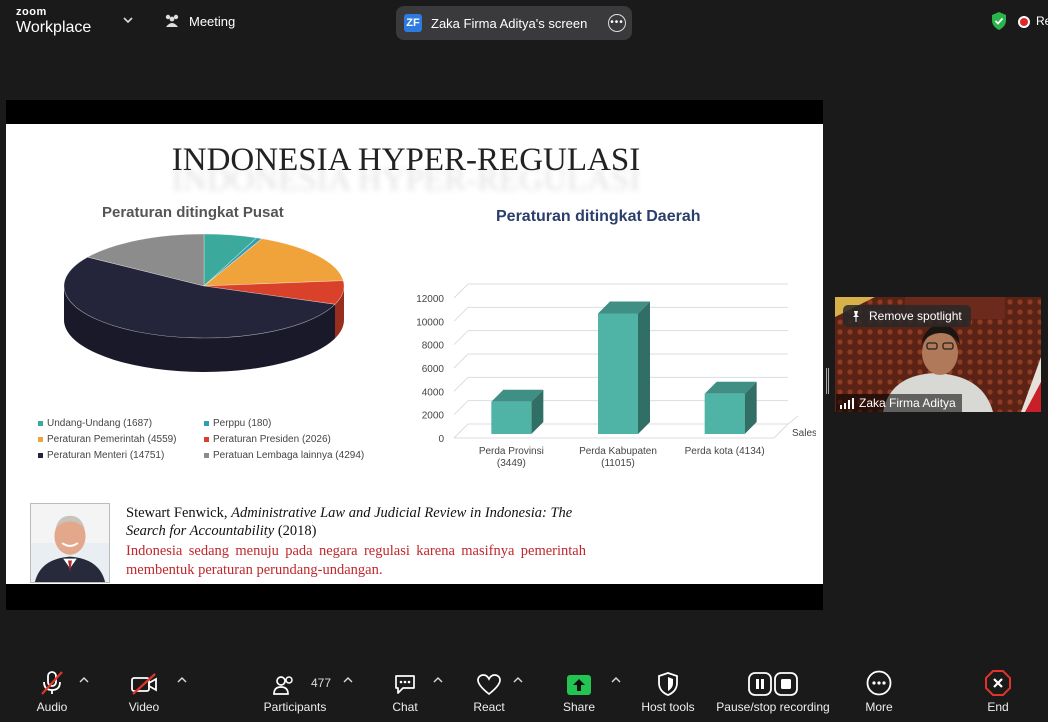 The width and height of the screenshot is (1048, 722). Describe the element at coordinates (54, 27) in the screenshot. I see `brand-big: Workplace` at that location.